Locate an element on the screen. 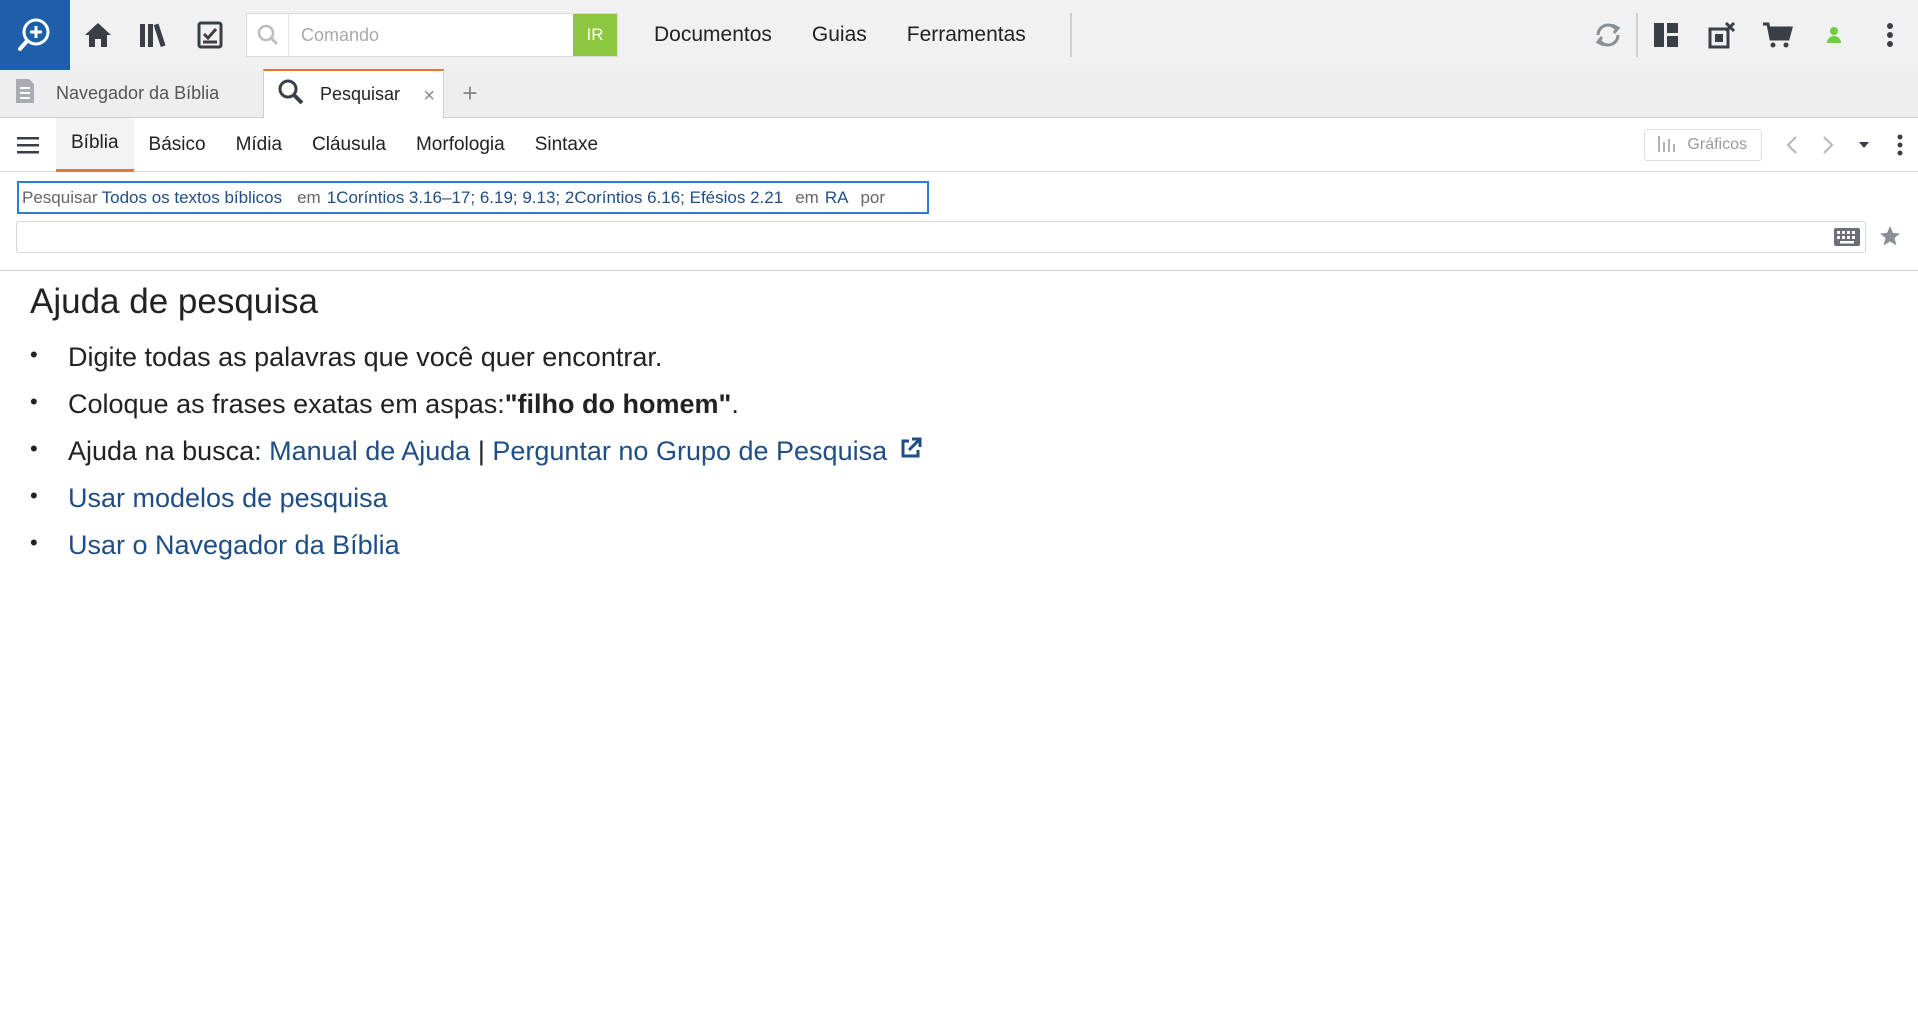 The width and height of the screenshot is (1918, 1023). help-item: Usar o Navegador da Bíblia is located at coordinates (476, 545).